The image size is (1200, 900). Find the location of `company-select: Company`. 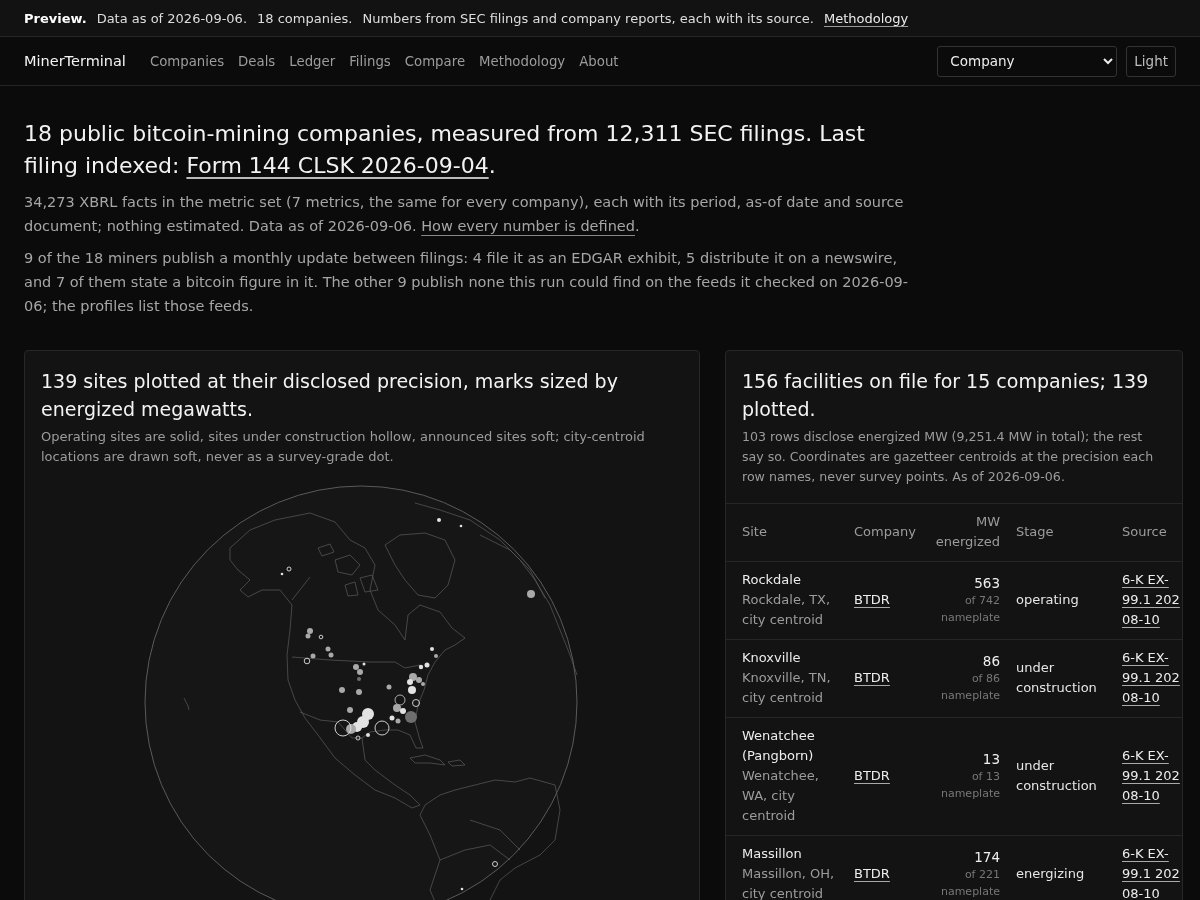

company-select: Company is located at coordinates (1027, 61).